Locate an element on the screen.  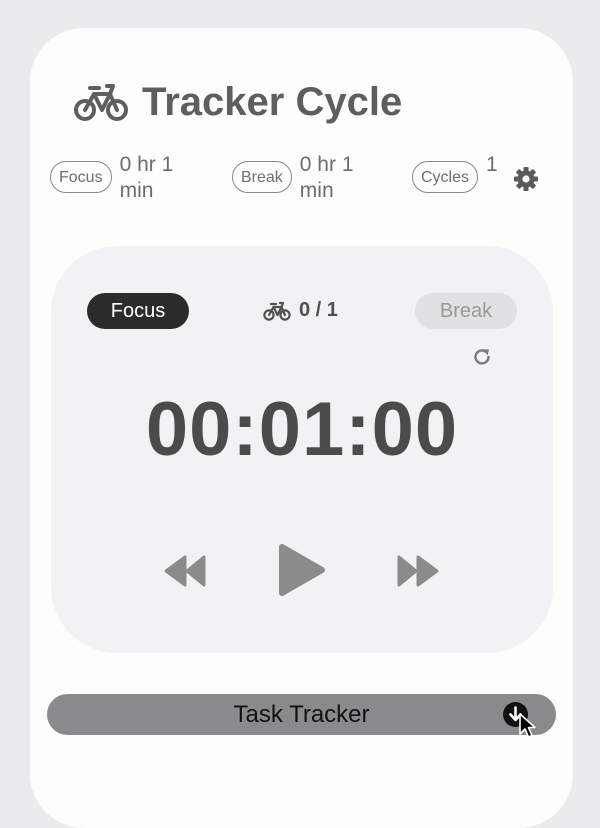
focus-stat: Focus 0 hr 1 min is located at coordinates (118, 178).